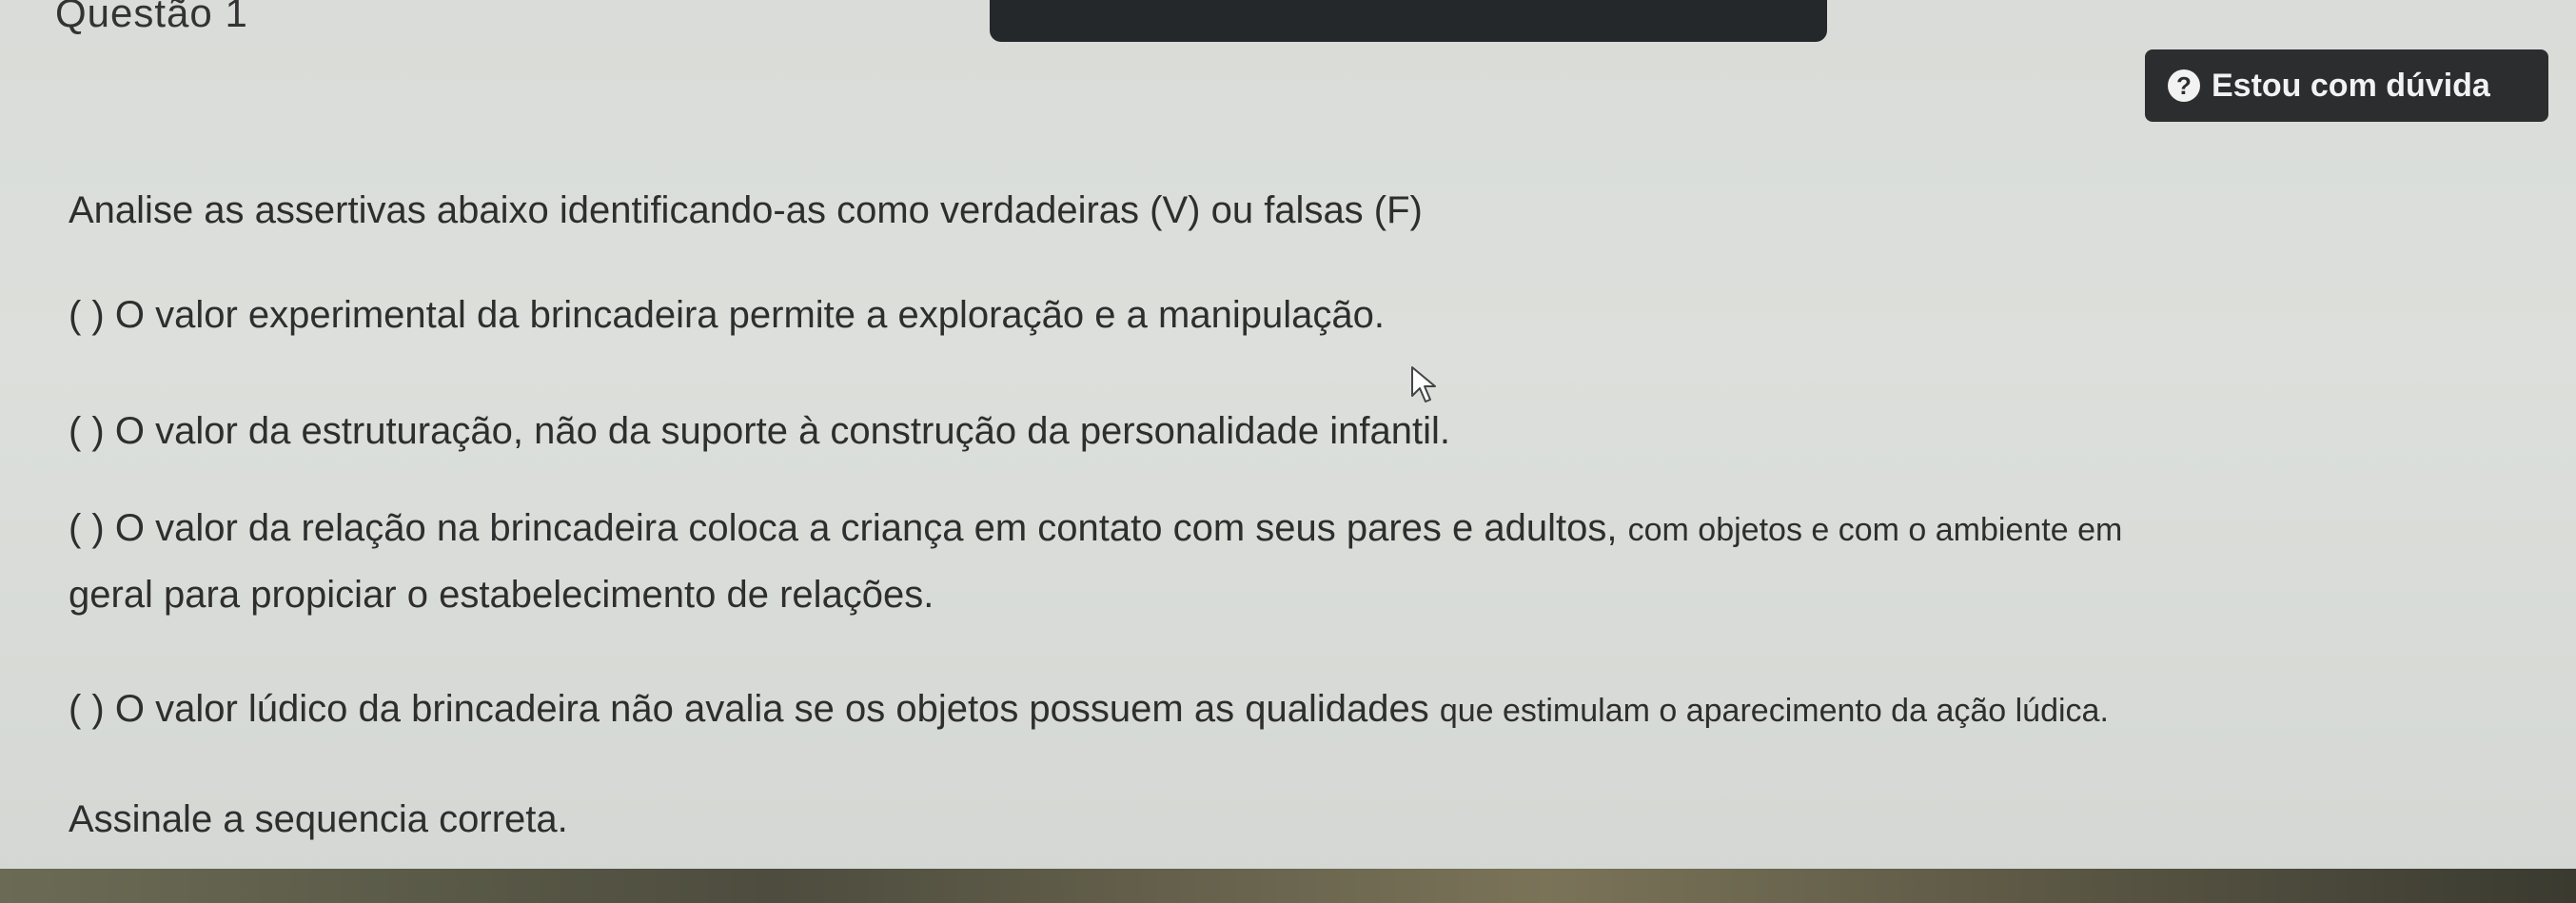 This screenshot has height=903, width=2576. I want to click on question-title: Questão 1, so click(151, 17).